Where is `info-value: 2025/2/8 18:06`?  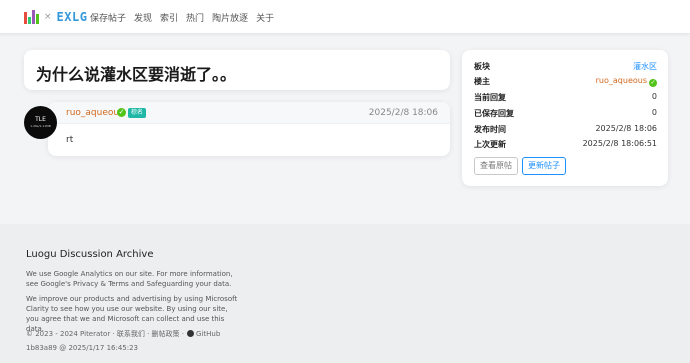
info-value: 2025/2/8 18:06 is located at coordinates (626, 128).